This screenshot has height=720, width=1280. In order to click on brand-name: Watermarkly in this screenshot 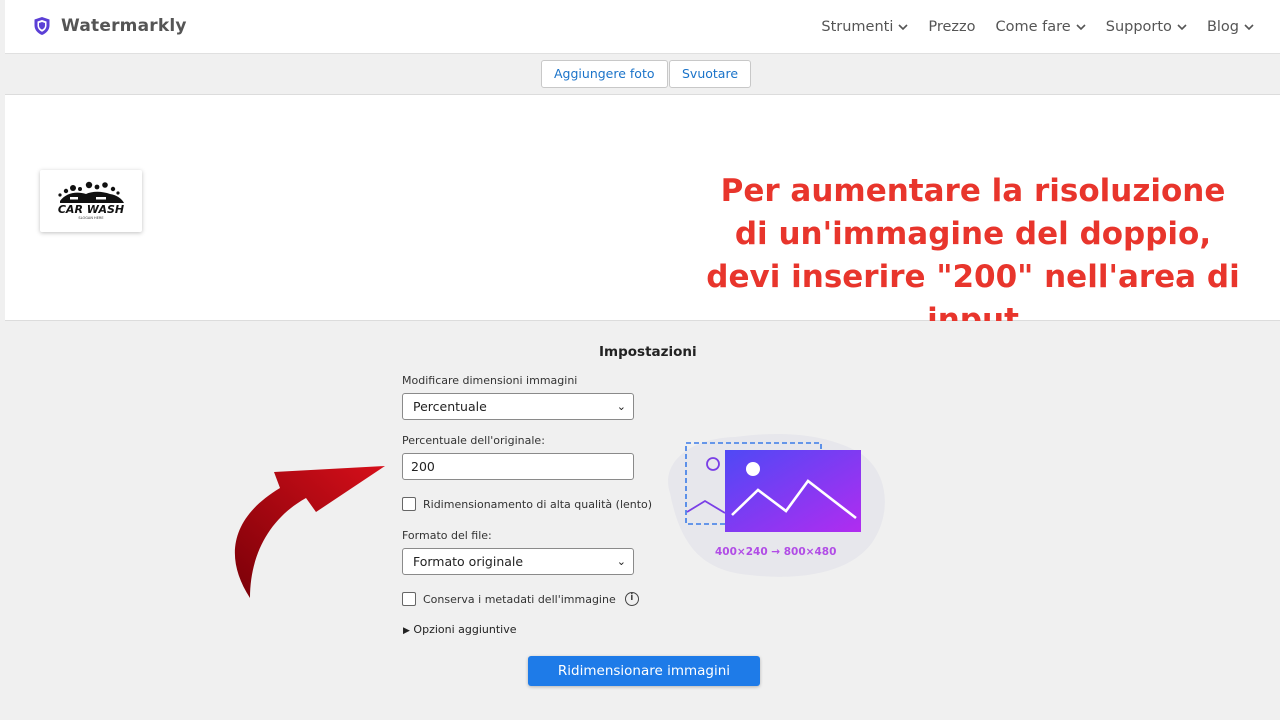, I will do `click(124, 26)`.